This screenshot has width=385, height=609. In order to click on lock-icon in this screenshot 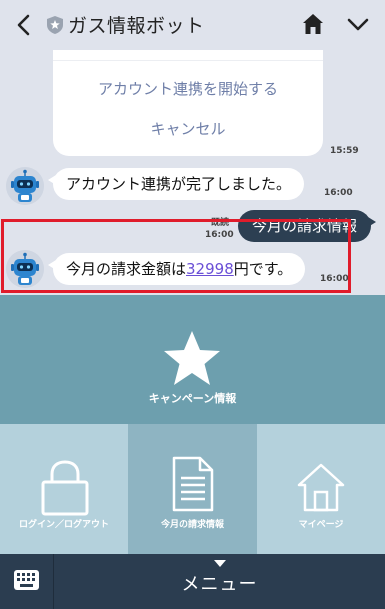, I will do `click(65, 488)`.